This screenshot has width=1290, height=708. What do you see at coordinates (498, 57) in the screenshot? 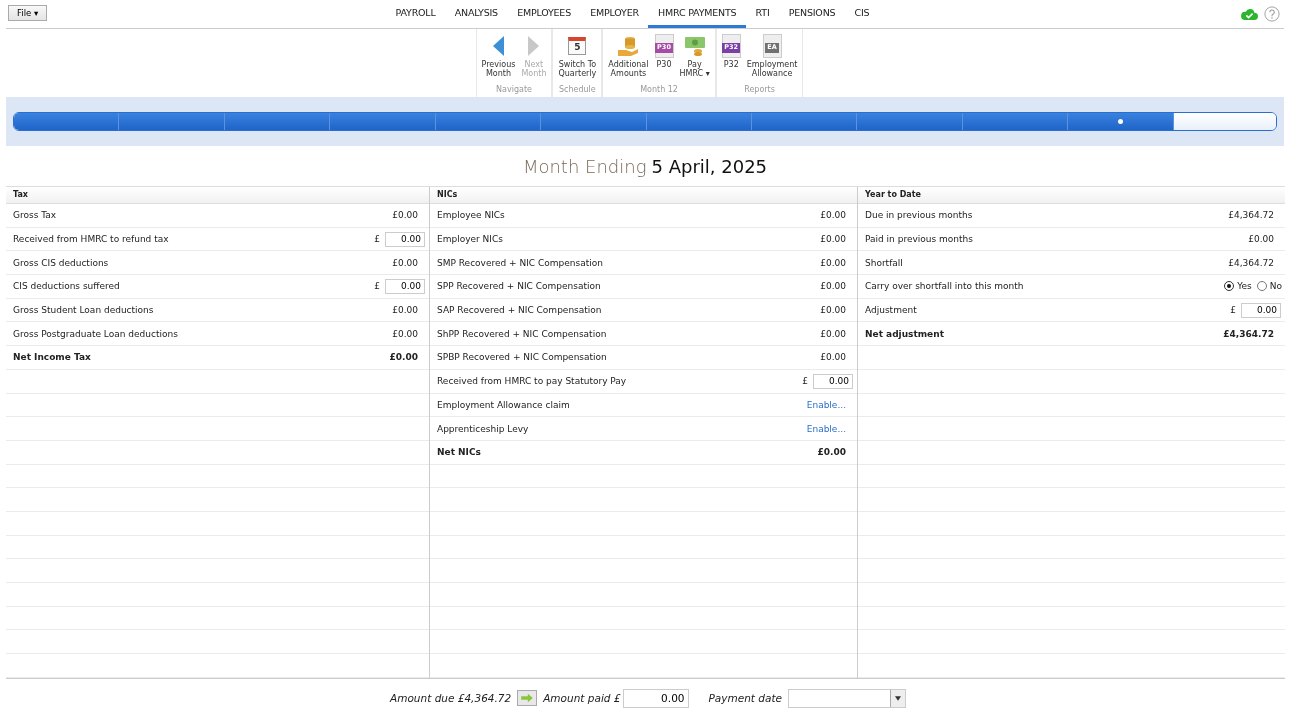
I see `ribbon-button: Previous Month` at bounding box center [498, 57].